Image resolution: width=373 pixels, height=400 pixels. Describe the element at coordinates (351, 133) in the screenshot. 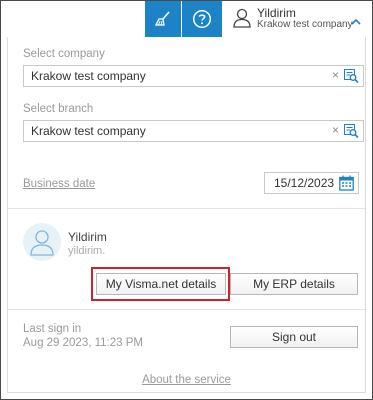

I see `branch-lookup-icon` at that location.